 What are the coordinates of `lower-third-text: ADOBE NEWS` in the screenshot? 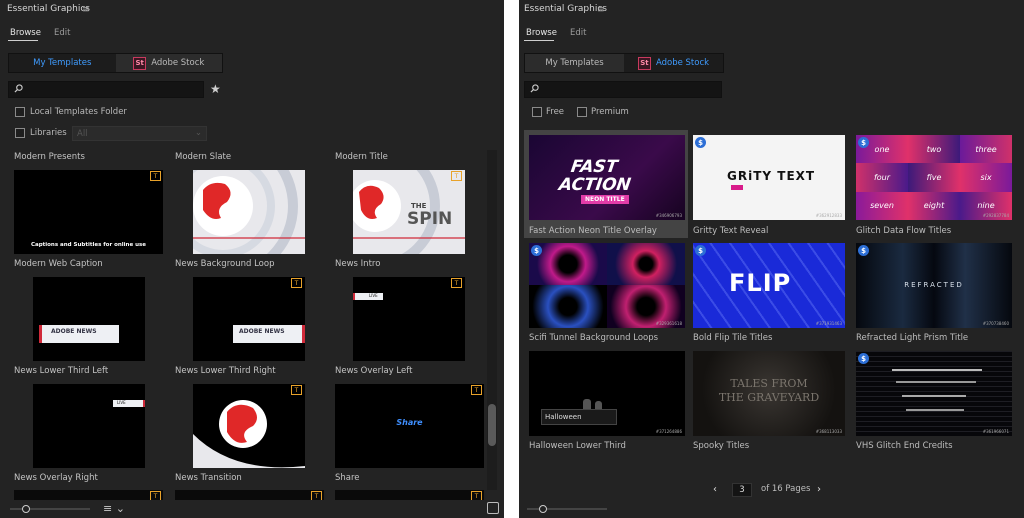 It's located at (74, 331).